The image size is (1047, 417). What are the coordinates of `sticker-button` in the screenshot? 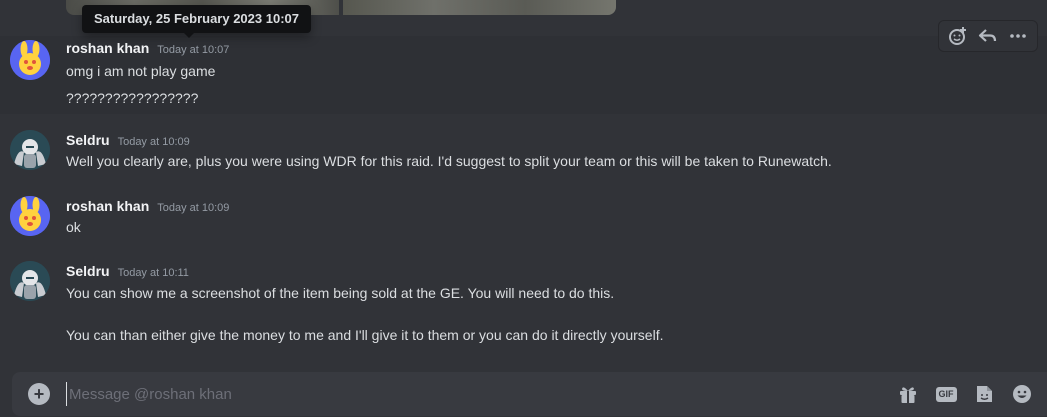 It's located at (984, 394).